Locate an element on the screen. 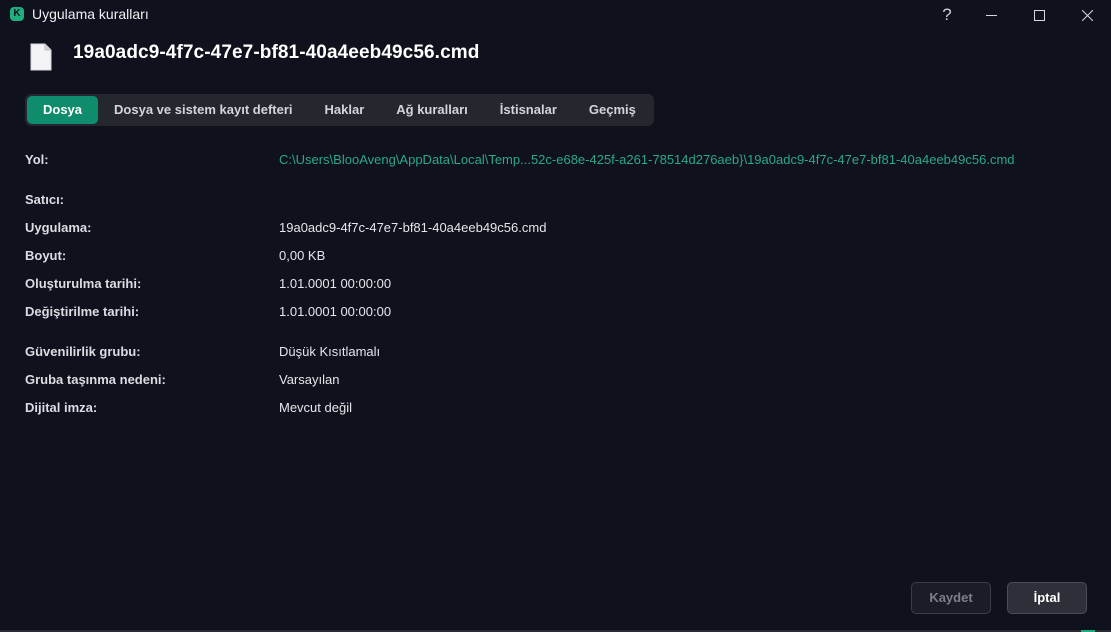 This screenshot has width=1111, height=632. property-label: Oluşturulma tarihi: is located at coordinates (83, 283).